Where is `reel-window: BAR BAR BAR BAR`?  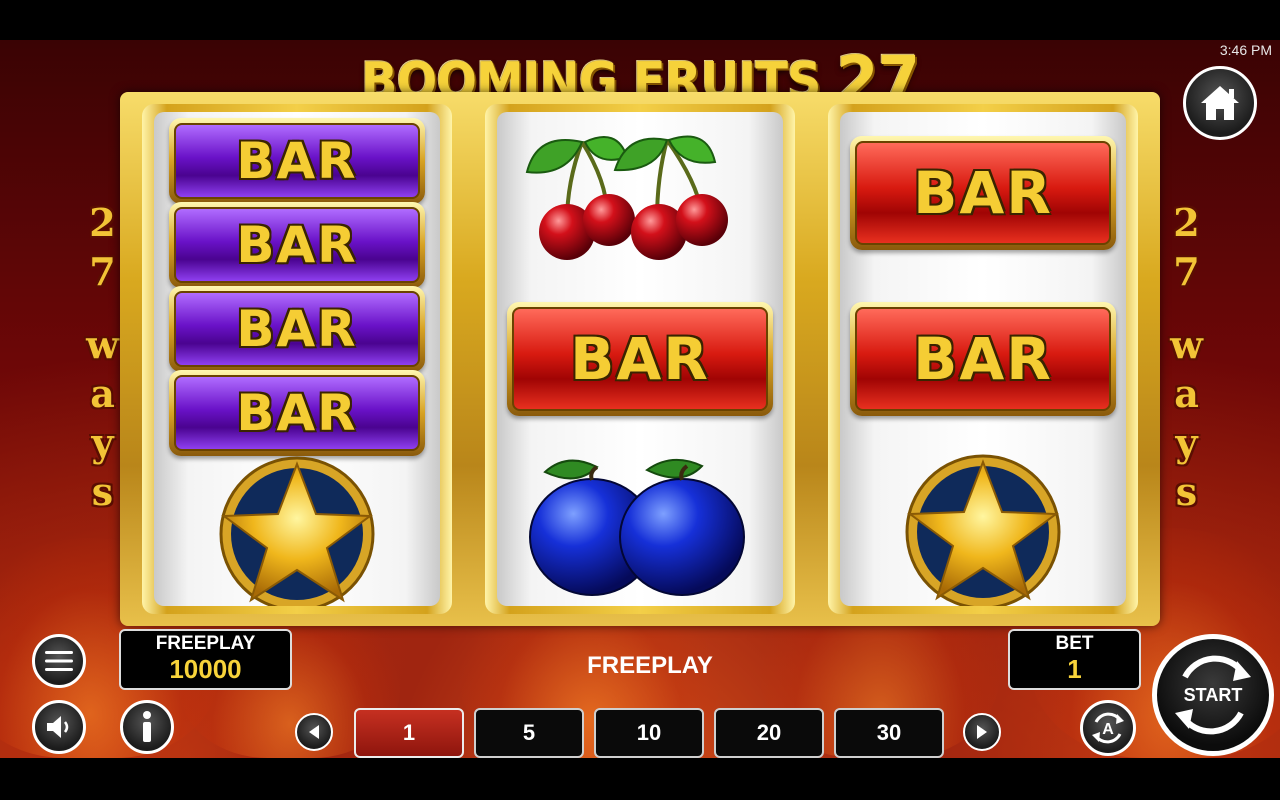 reel-window: BAR BAR BAR BAR is located at coordinates (297, 359).